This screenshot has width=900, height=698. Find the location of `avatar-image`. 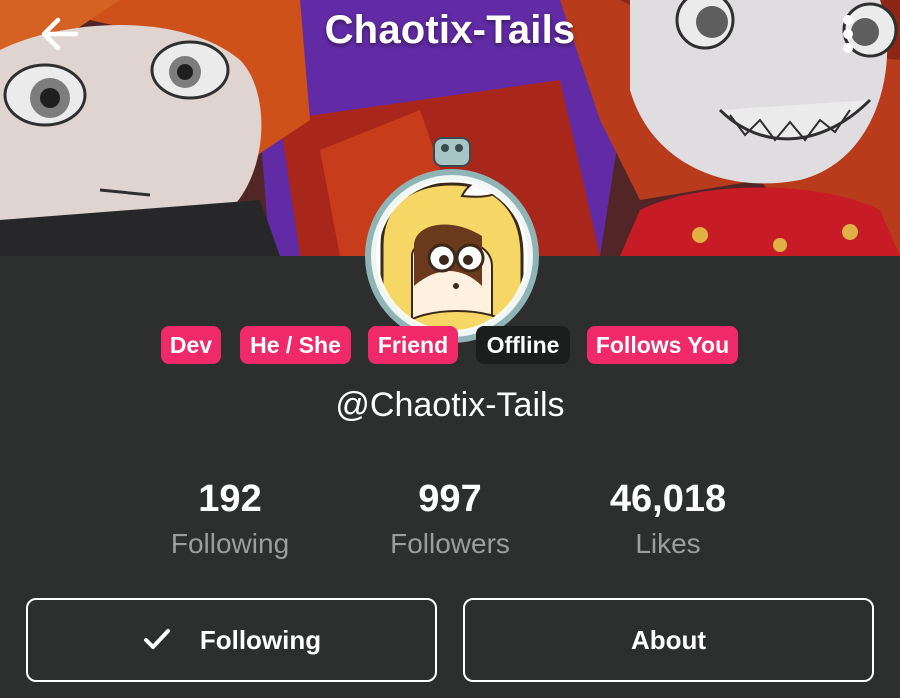

avatar-image is located at coordinates (452, 240).